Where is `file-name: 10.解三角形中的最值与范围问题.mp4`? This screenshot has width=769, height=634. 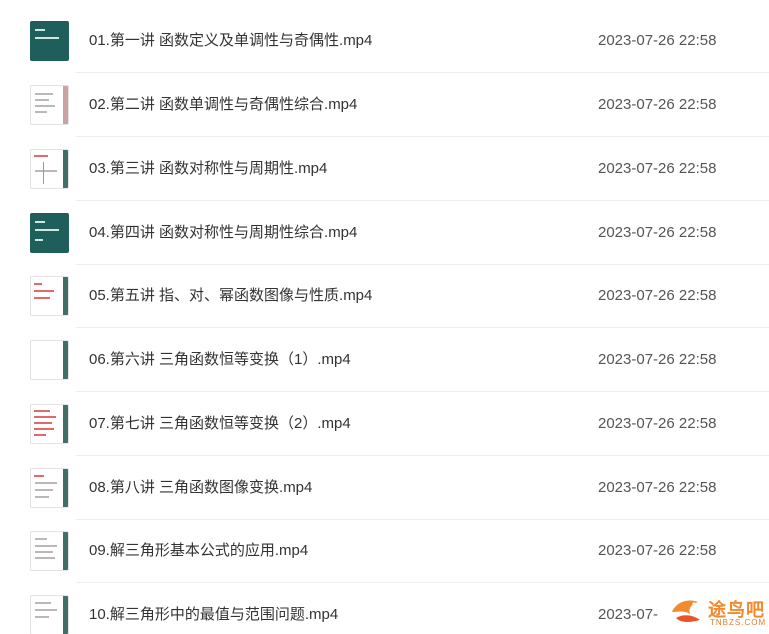 file-name: 10.解三角形中的最值与范围问题.mp4 is located at coordinates (213, 608).